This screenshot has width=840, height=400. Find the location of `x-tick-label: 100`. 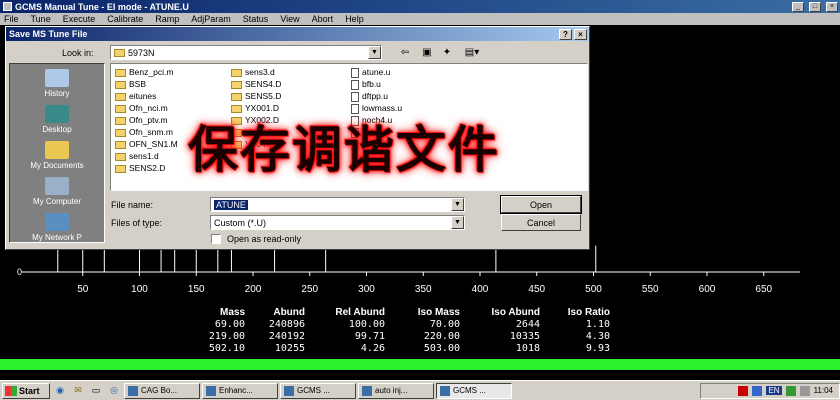

x-tick-label: 100 is located at coordinates (139, 289).